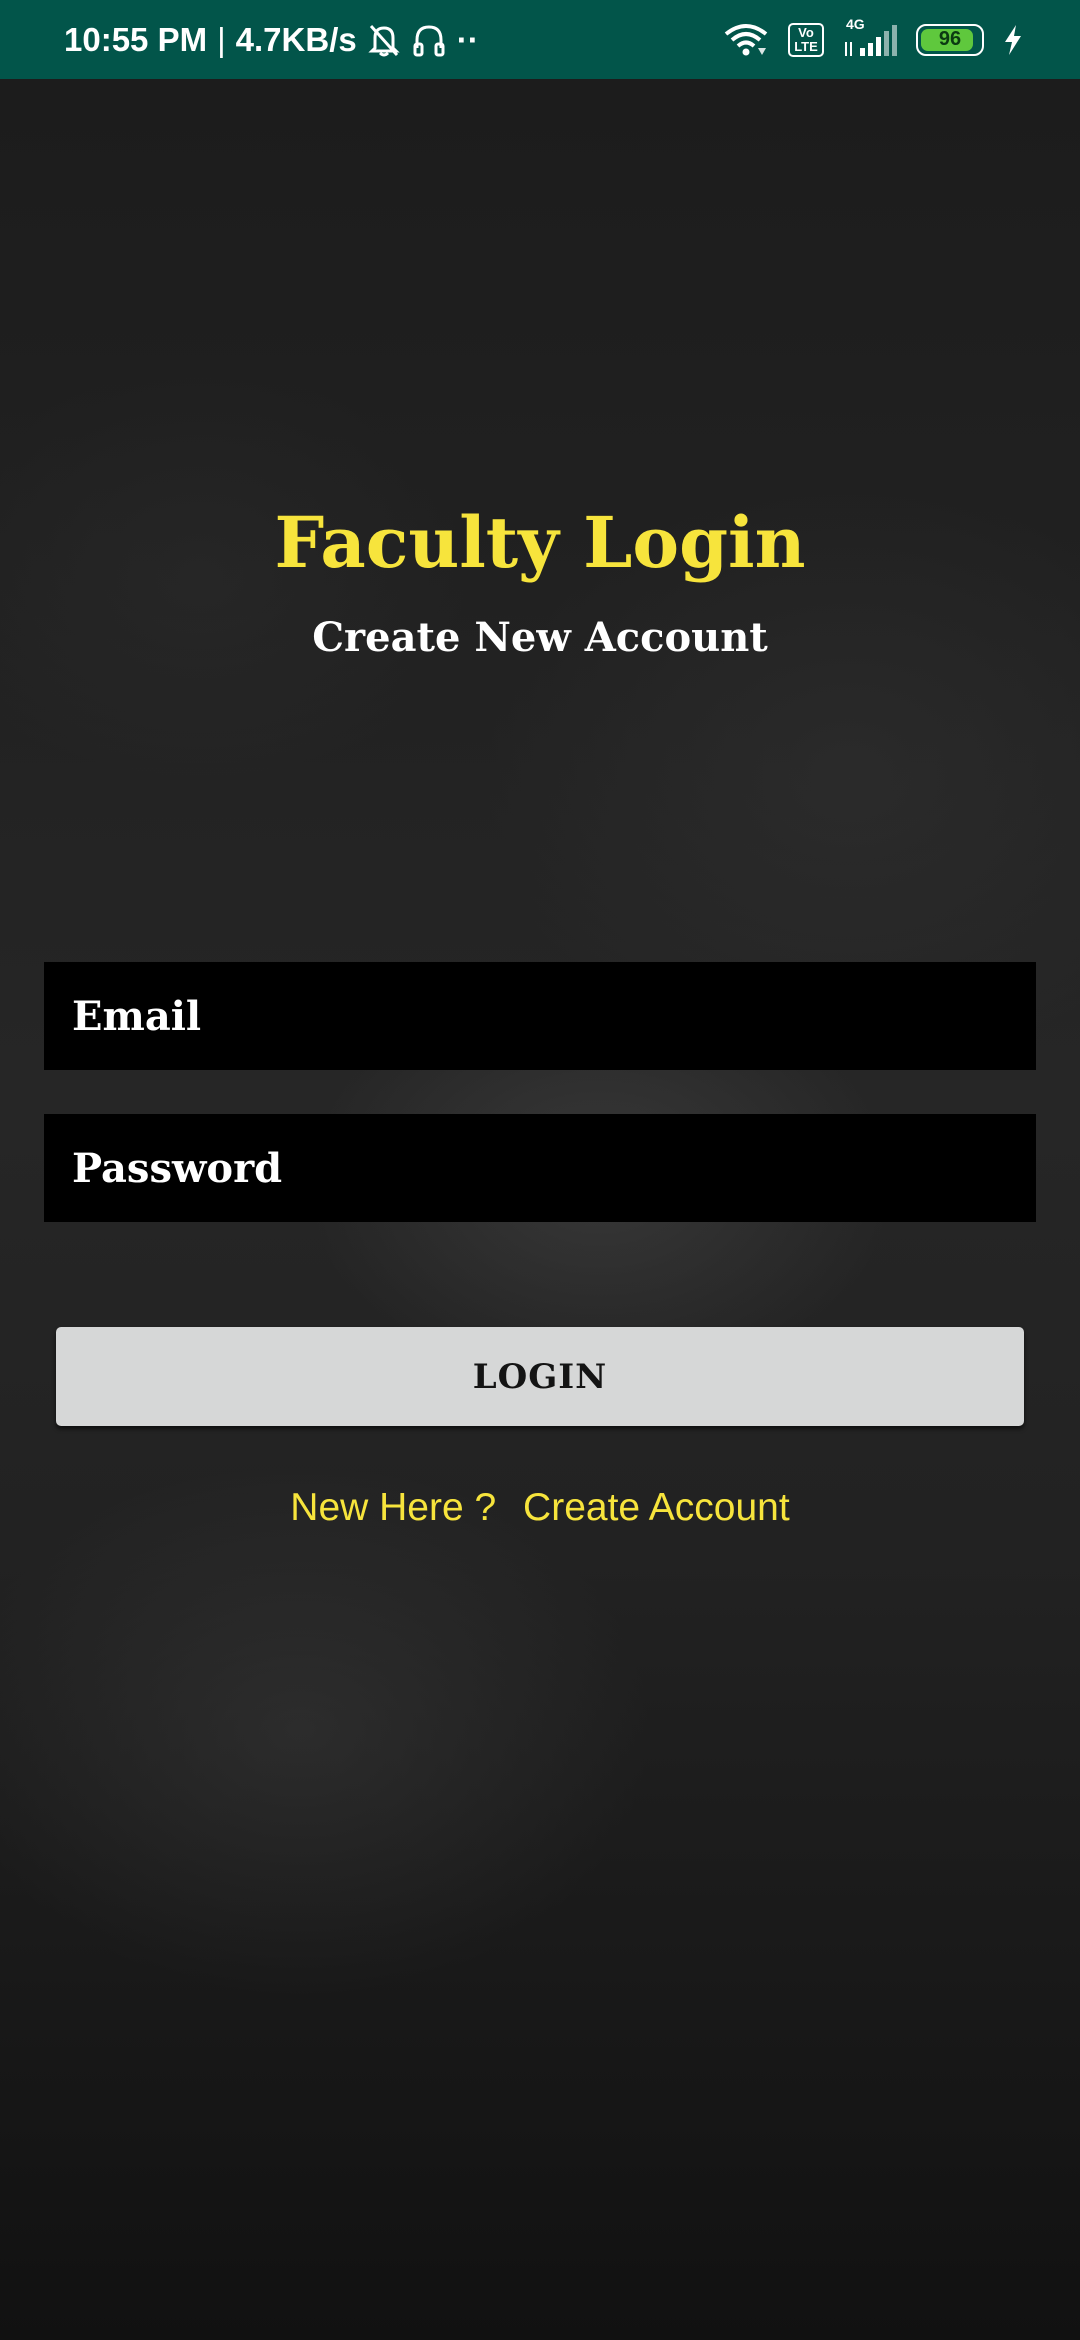  What do you see at coordinates (540, 542) in the screenshot?
I see `page-title: Faculty Login` at bounding box center [540, 542].